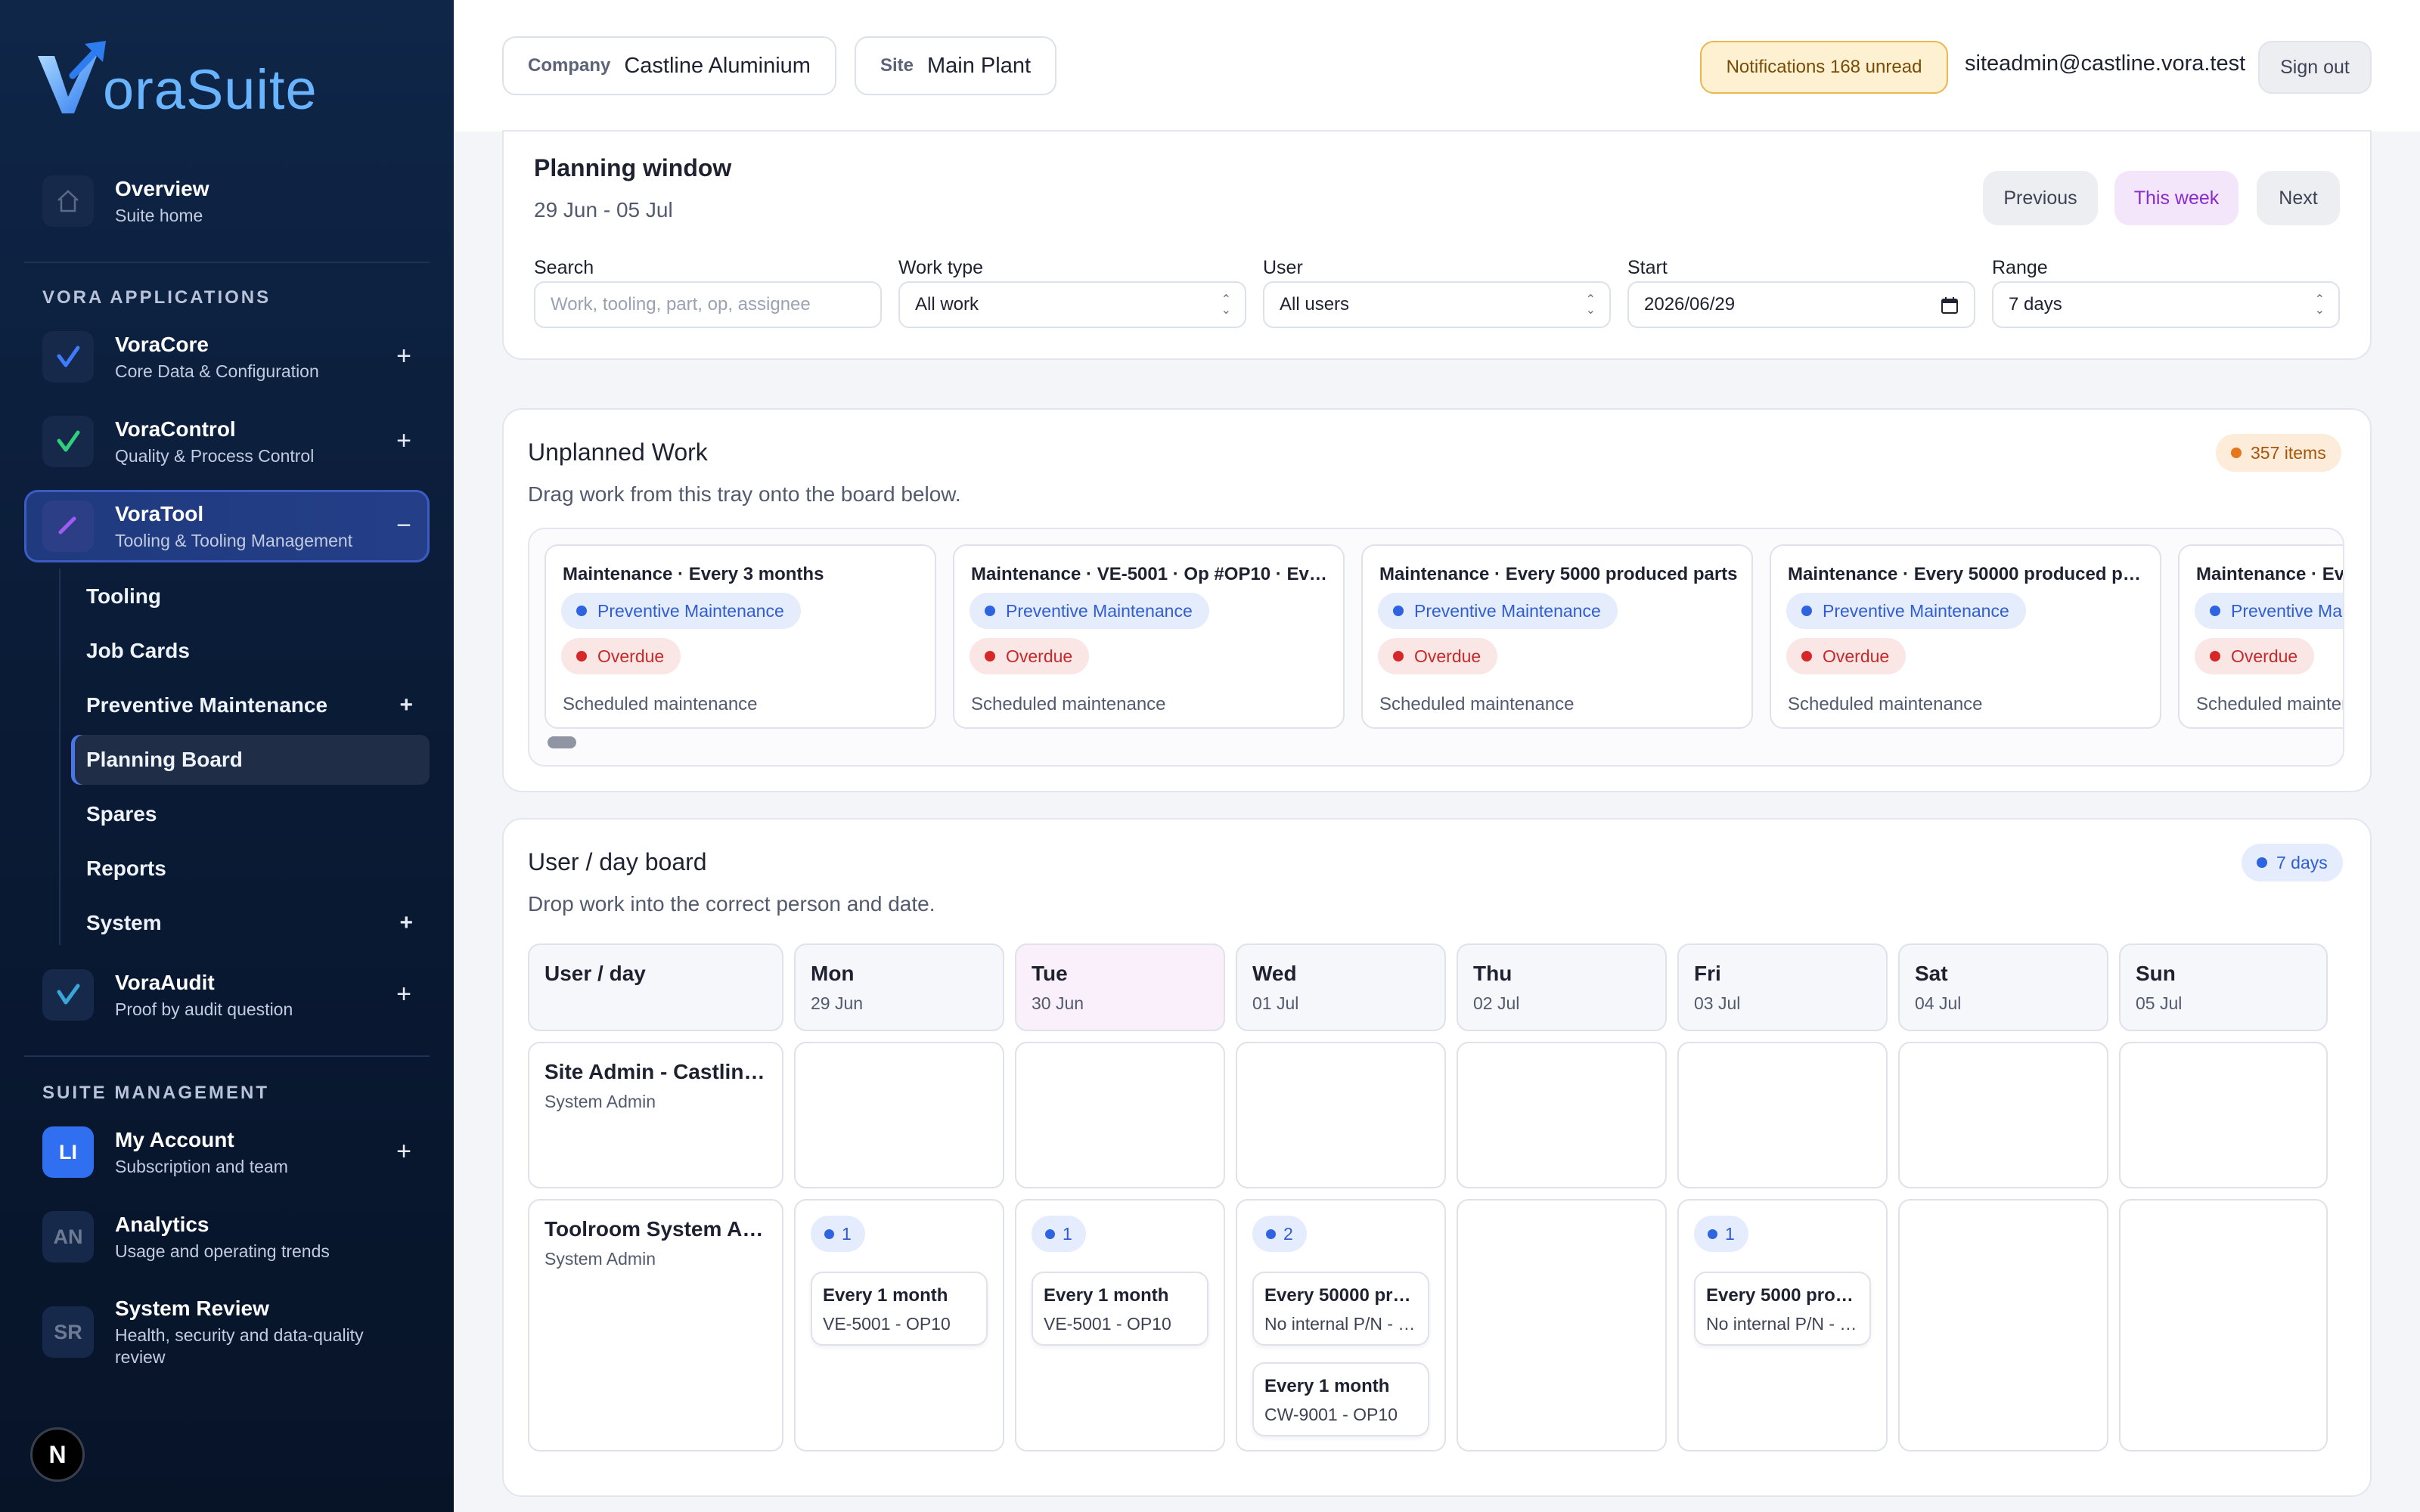 The width and height of the screenshot is (2420, 1512). What do you see at coordinates (57, 1455) in the screenshot?
I see `dev-tools-badge: N` at bounding box center [57, 1455].